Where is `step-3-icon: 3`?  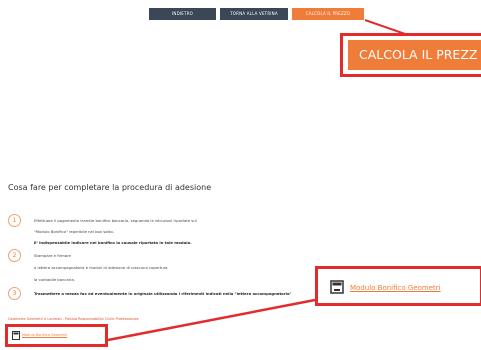
step-3-icon: 3 is located at coordinates (14, 293).